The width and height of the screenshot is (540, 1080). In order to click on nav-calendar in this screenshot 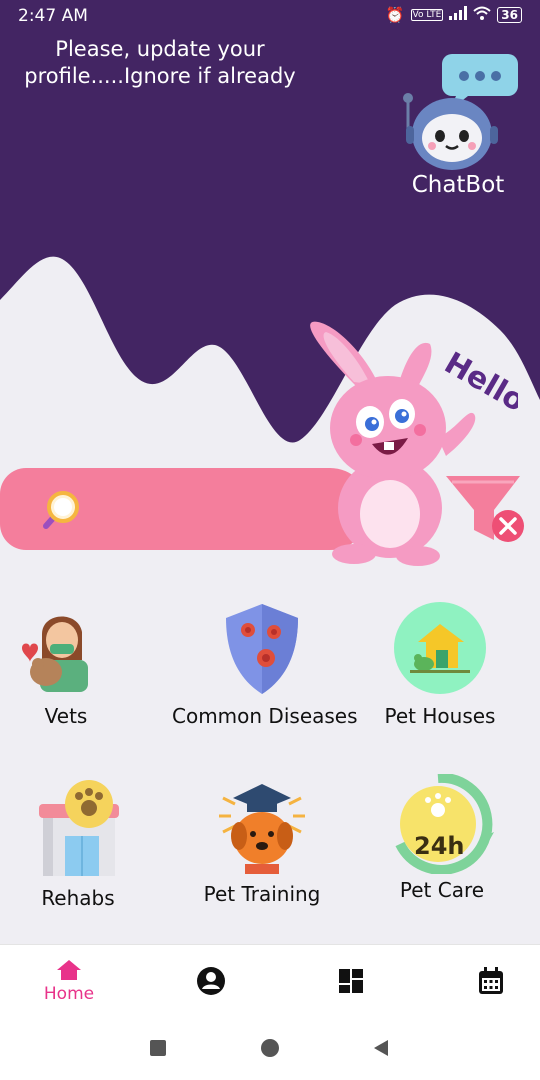, I will do `click(491, 981)`.